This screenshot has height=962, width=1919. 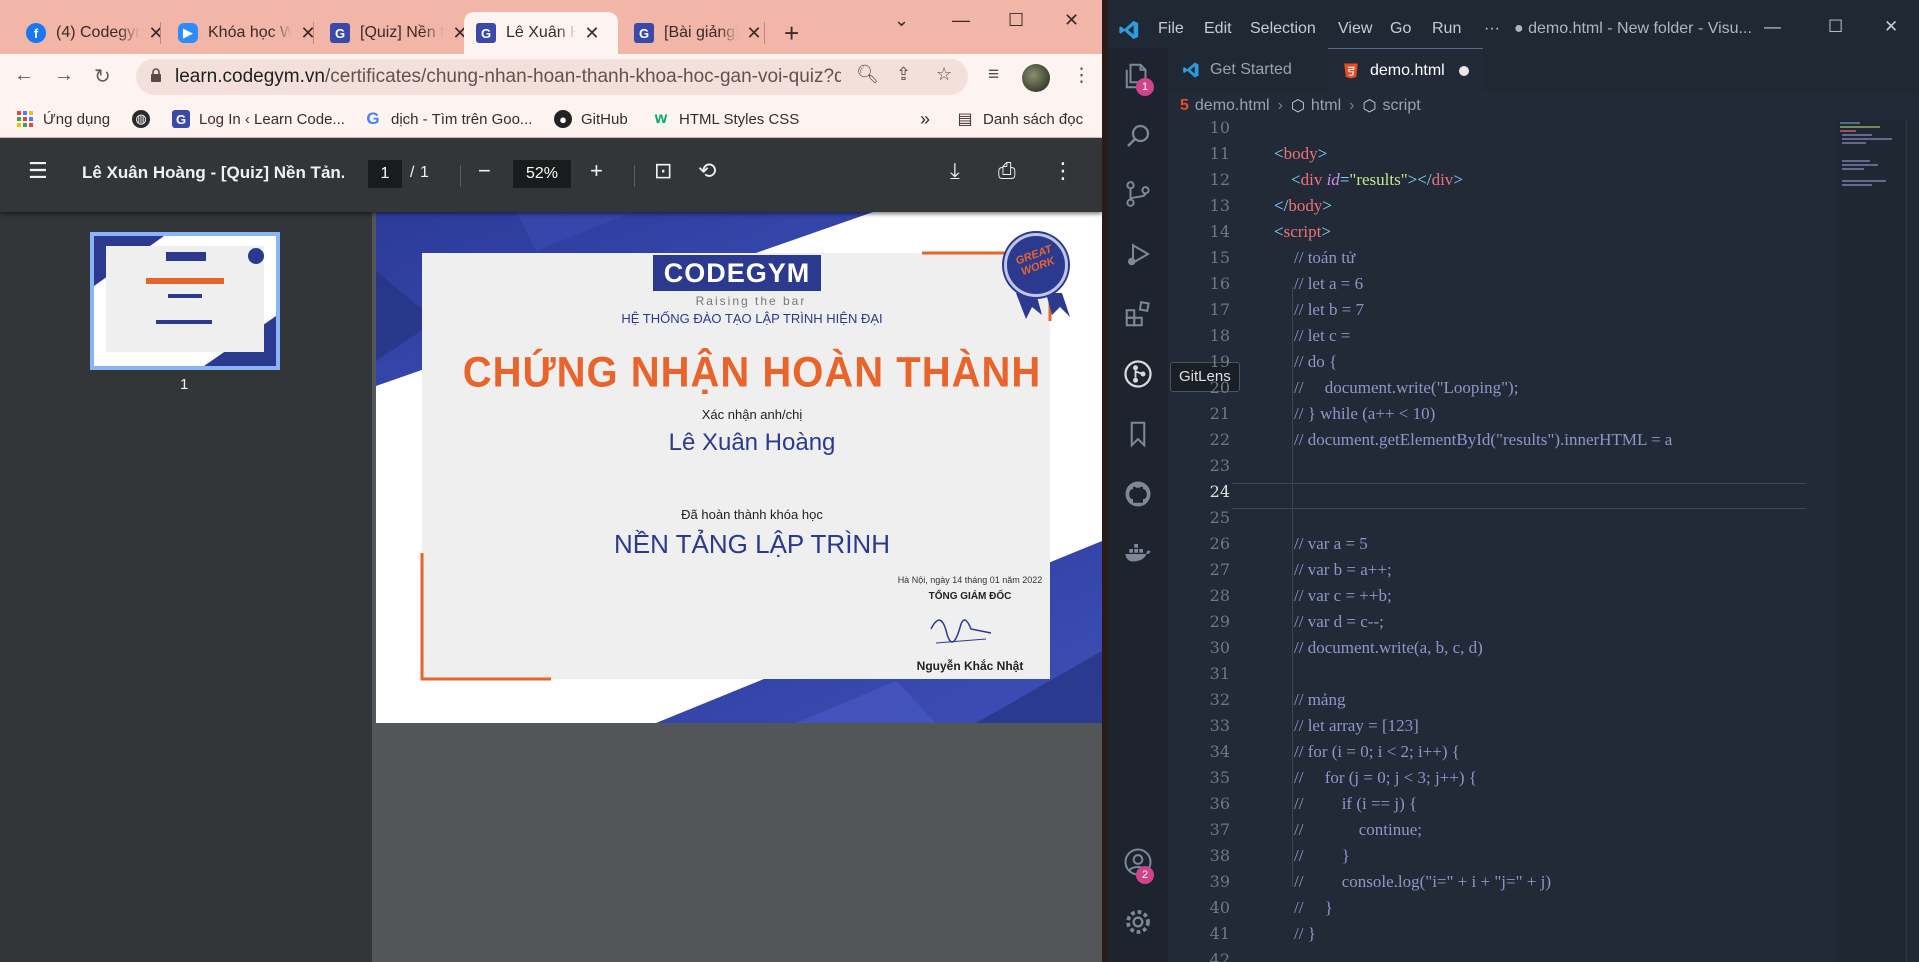 What do you see at coordinates (993, 75) in the screenshot?
I see `media-control-icon: ≡` at bounding box center [993, 75].